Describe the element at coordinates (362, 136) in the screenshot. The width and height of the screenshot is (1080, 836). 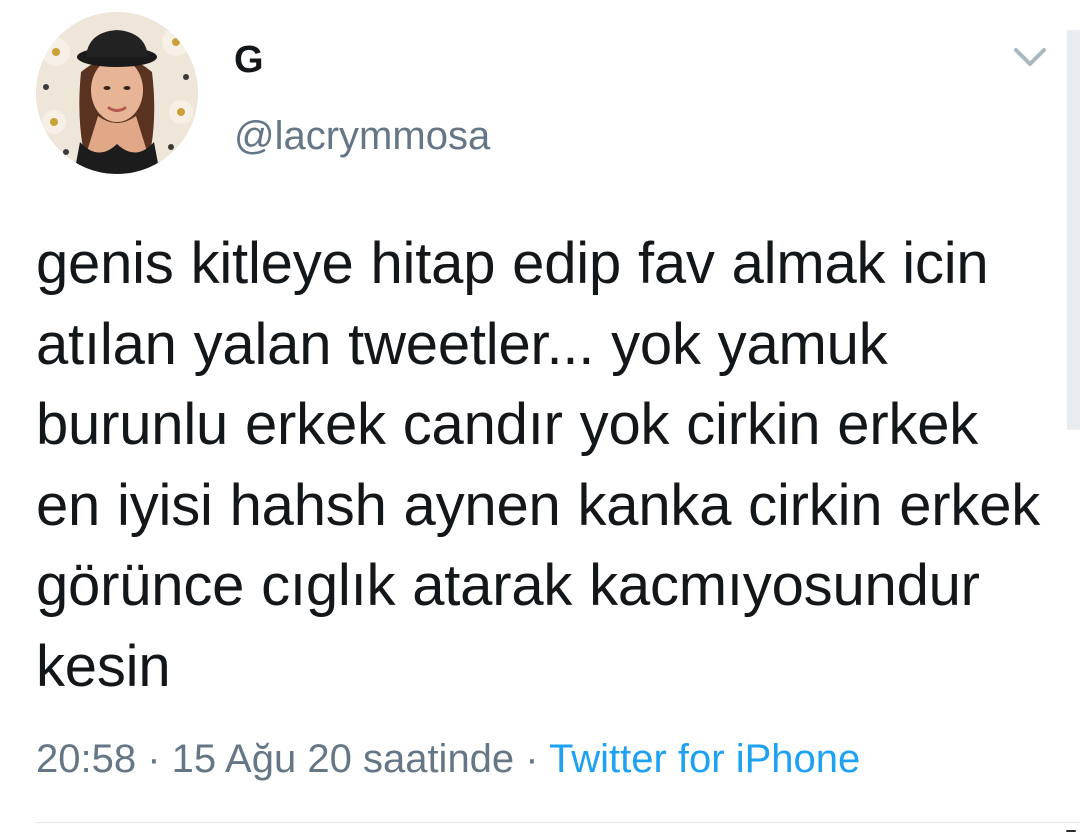
I see `username-handle: @lacrymmosa` at that location.